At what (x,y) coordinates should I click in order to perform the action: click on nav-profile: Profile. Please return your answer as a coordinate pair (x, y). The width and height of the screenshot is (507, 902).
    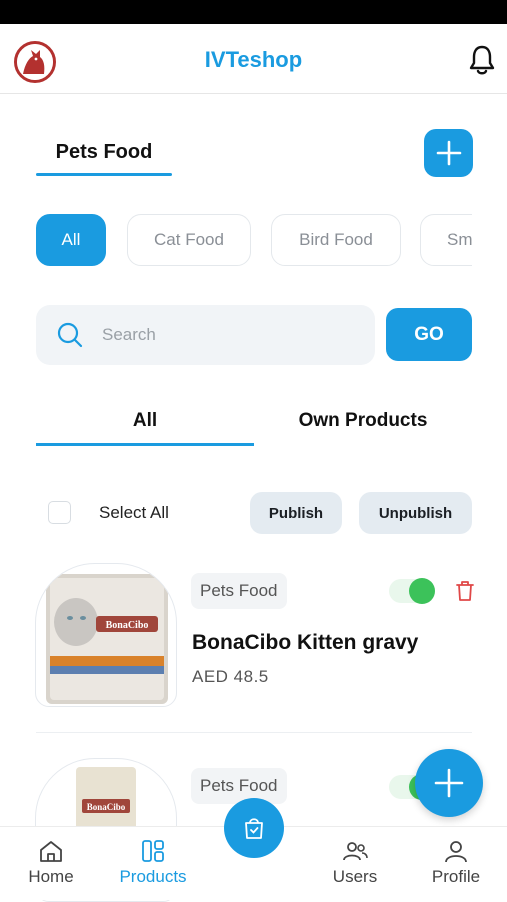
    Looking at the image, I should click on (456, 863).